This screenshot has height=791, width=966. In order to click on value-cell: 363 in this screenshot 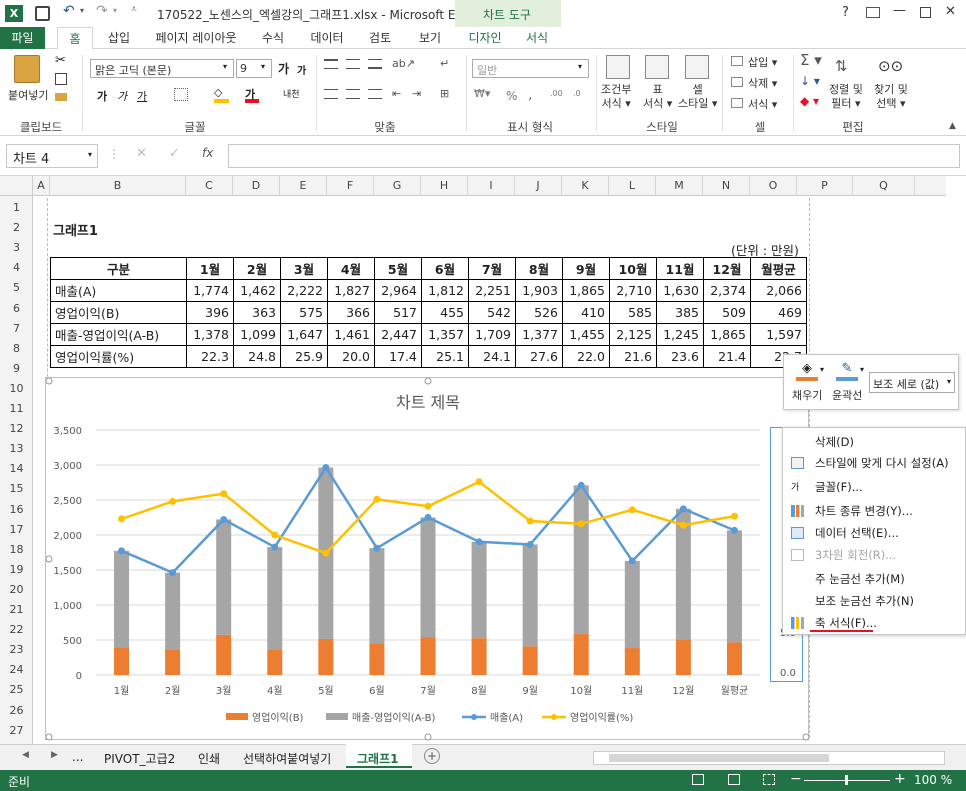, I will do `click(257, 312)`.